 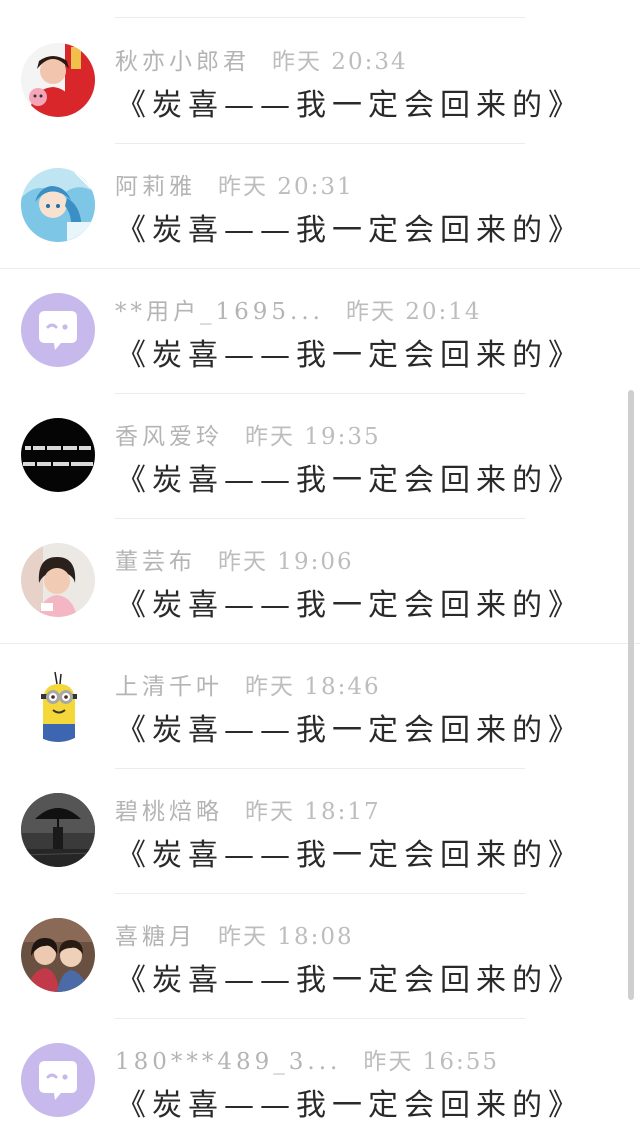 I want to click on username: 董芸布, so click(x=155, y=562).